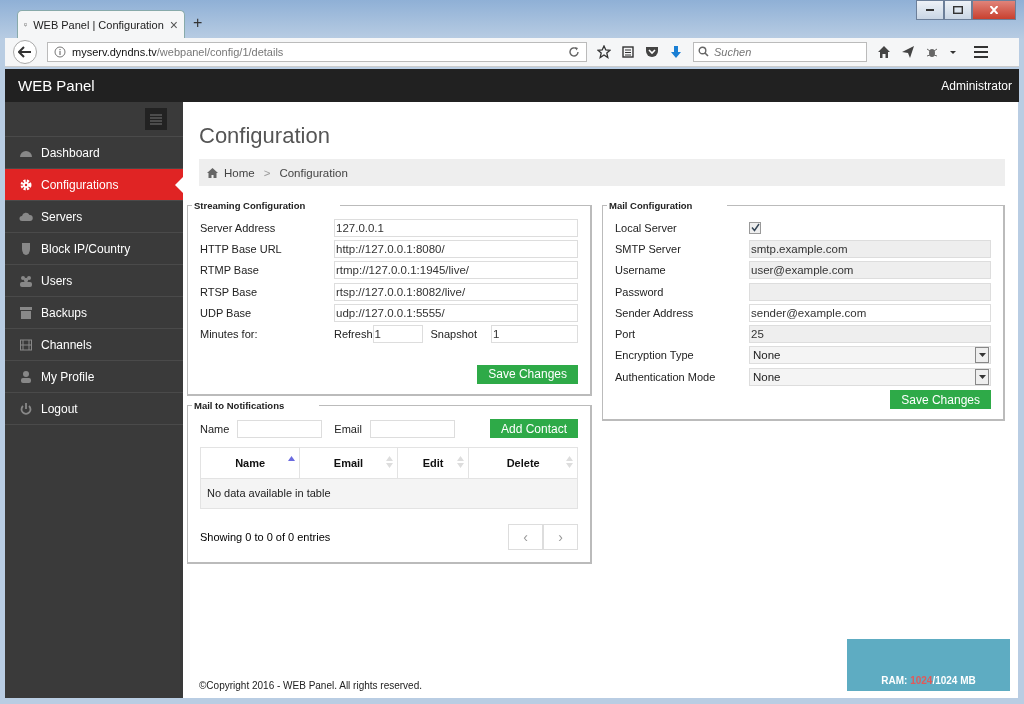  I want to click on field-label: Port, so click(626, 334).